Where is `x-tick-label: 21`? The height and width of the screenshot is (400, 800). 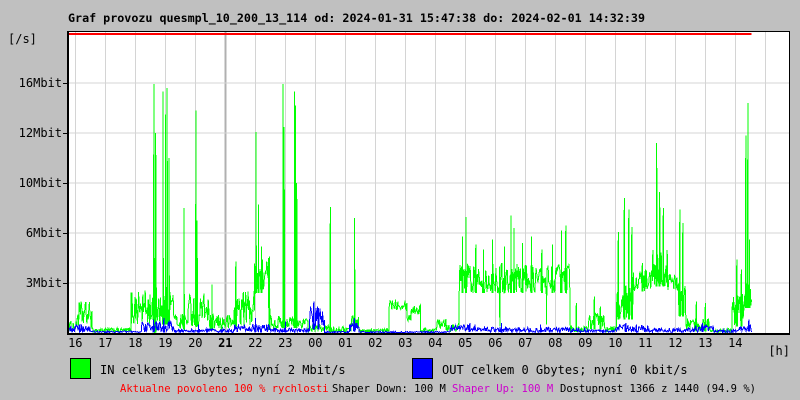
x-tick-label: 21 is located at coordinates (225, 343).